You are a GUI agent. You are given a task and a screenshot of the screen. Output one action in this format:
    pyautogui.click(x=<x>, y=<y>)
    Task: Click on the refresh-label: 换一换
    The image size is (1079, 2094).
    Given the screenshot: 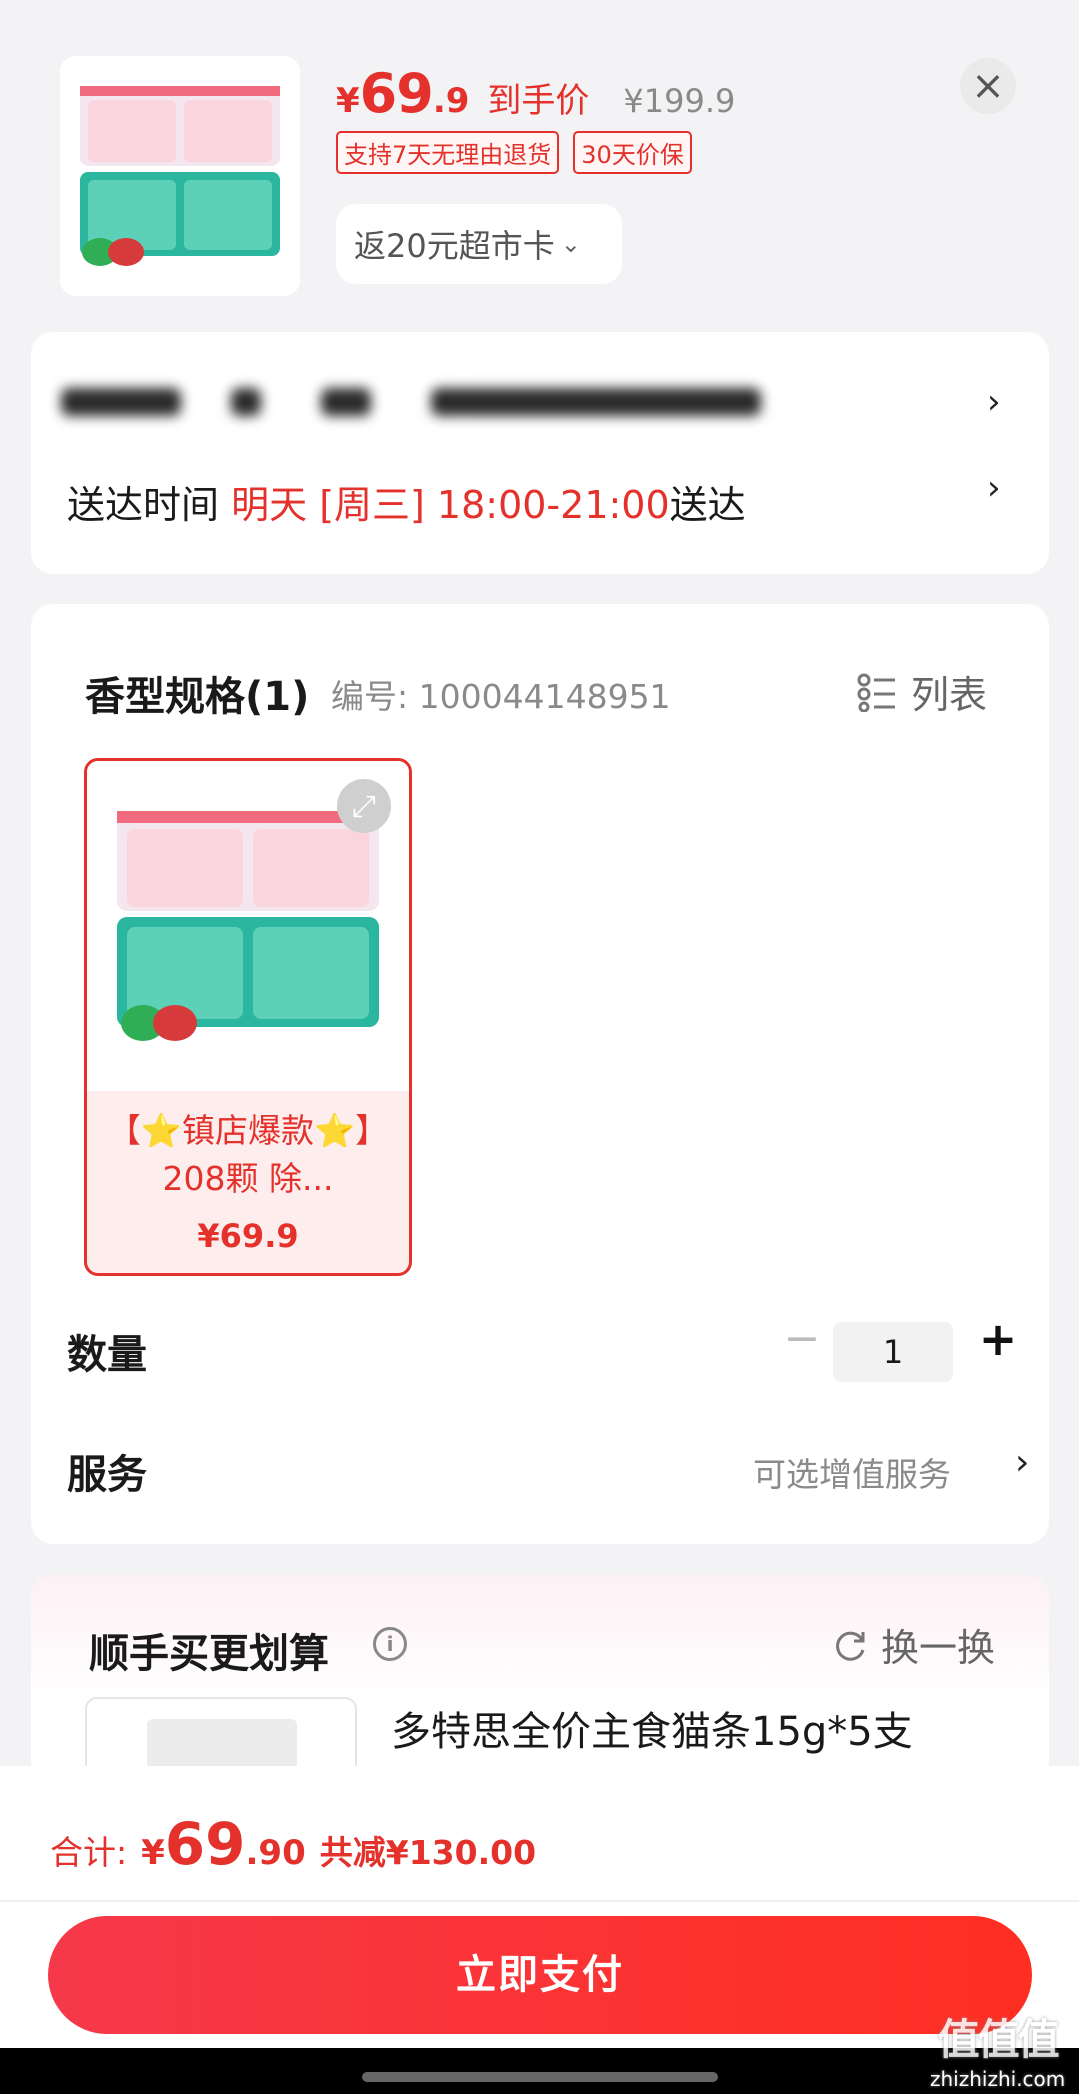 What is the action you would take?
    pyautogui.click(x=938, y=1648)
    